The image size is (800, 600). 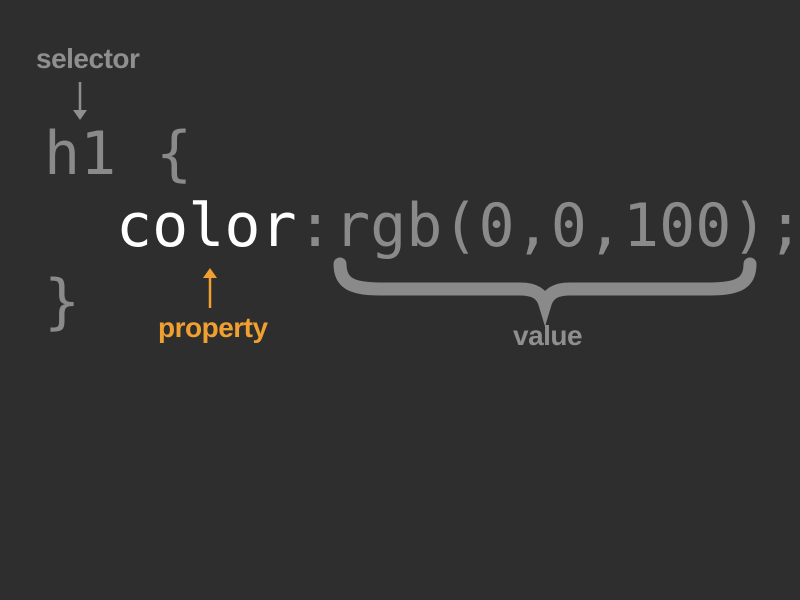 I want to click on value-label: value, so click(x=548, y=335).